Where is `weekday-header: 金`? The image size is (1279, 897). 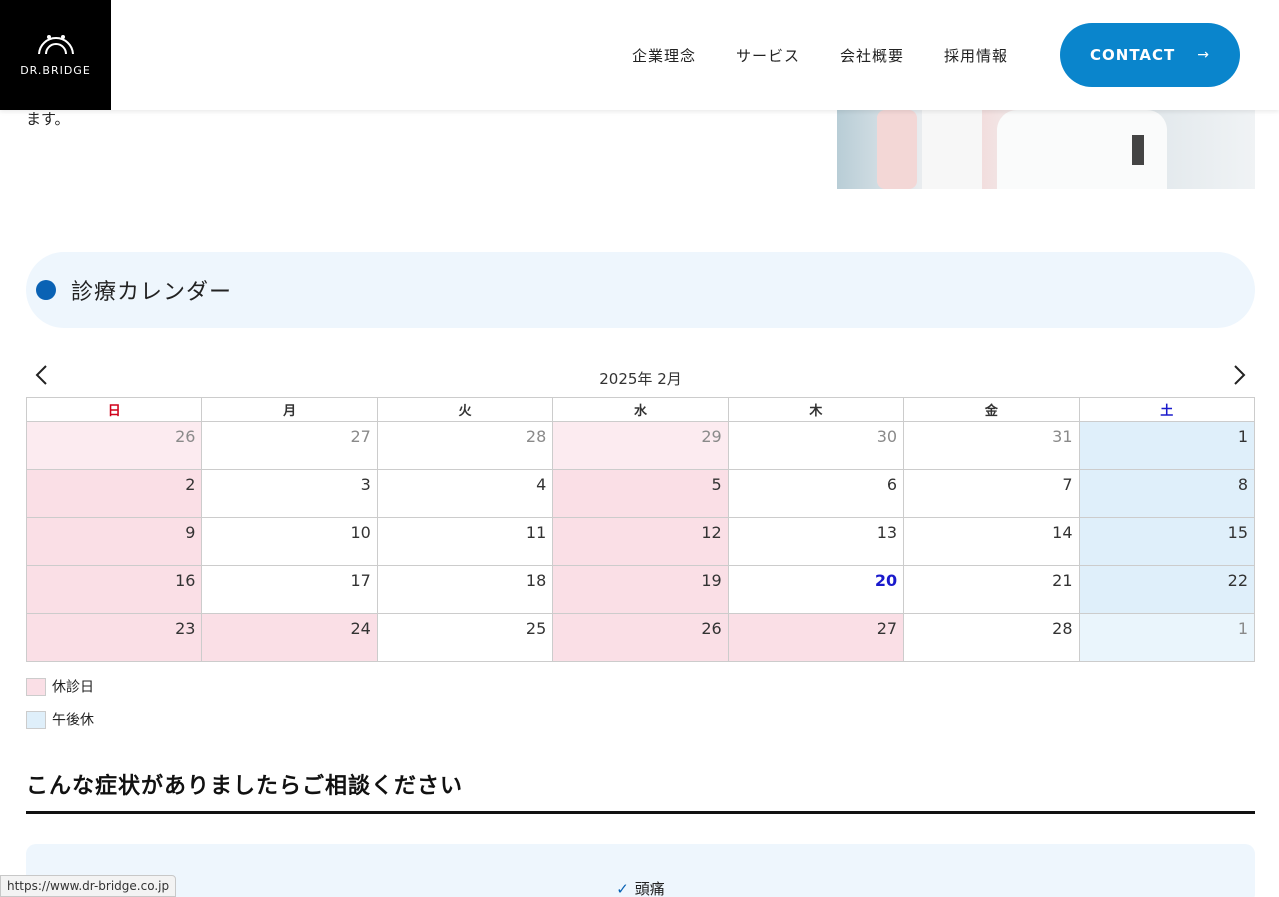
weekday-header: 金 is located at coordinates (991, 409).